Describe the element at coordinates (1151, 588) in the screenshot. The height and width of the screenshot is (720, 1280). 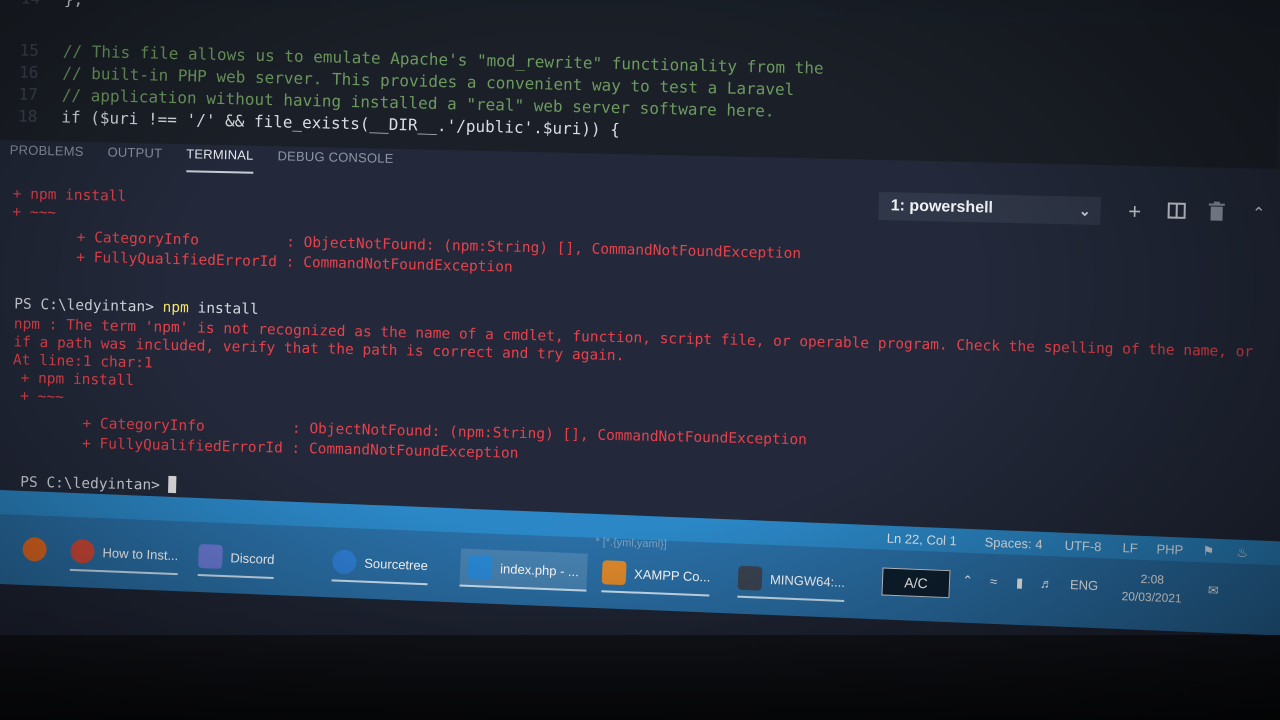
I see `clock: 2:08 20/03/2021` at that location.